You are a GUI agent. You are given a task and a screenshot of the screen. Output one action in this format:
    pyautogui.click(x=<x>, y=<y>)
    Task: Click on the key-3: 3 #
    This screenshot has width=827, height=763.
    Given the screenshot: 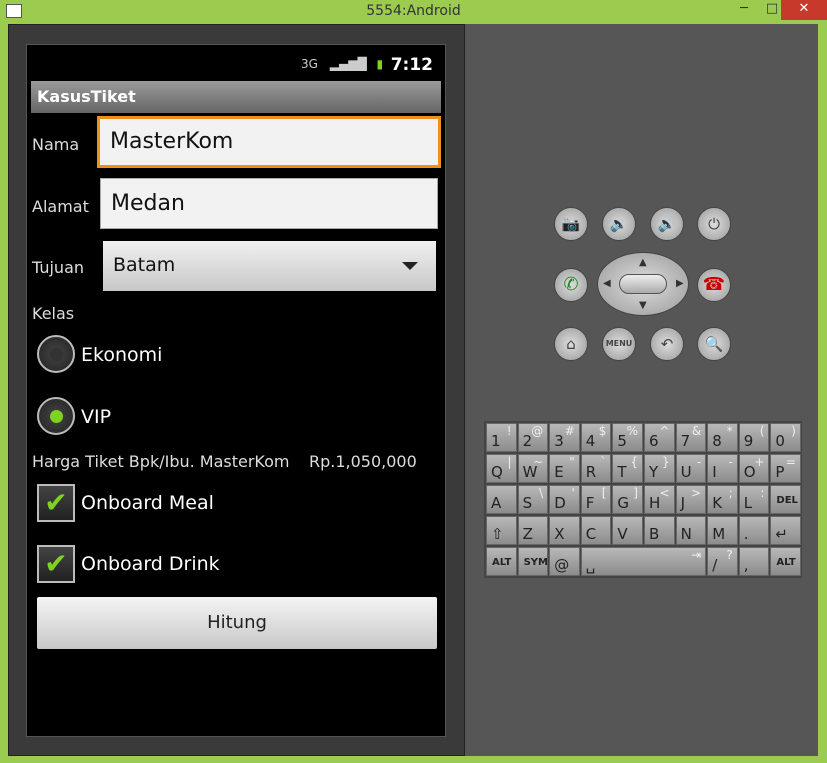 What is the action you would take?
    pyautogui.click(x=564, y=437)
    